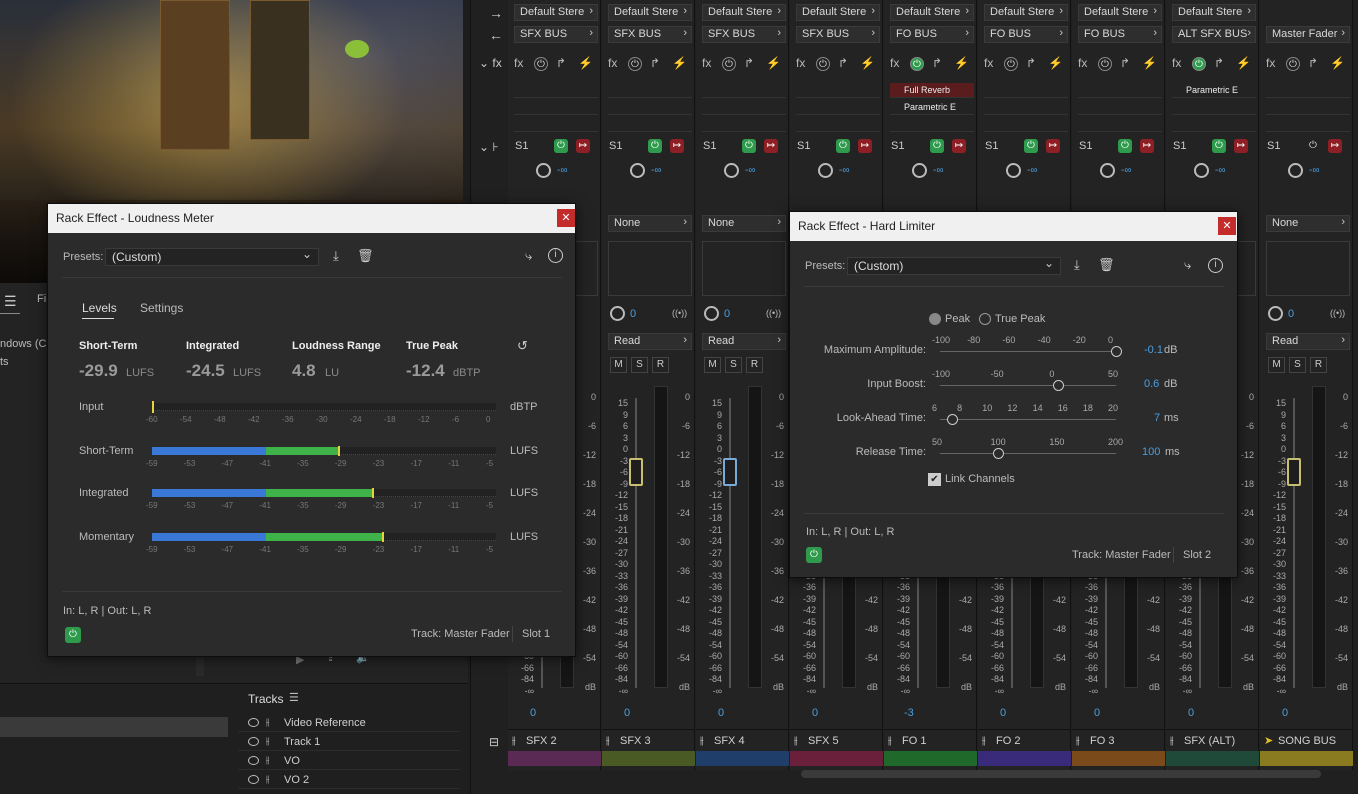  Describe the element at coordinates (161, 308) in the screenshot. I see `tab-settings: Settings` at that location.